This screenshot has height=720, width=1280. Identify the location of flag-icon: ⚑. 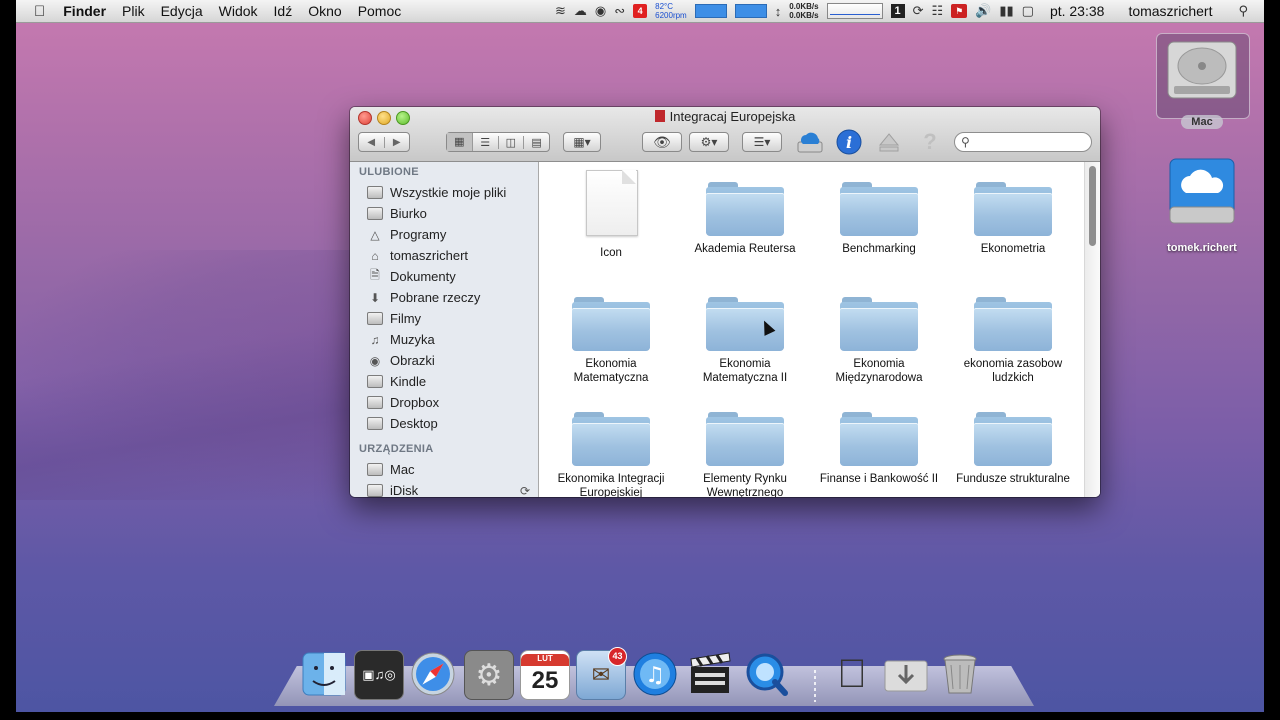
(959, 11).